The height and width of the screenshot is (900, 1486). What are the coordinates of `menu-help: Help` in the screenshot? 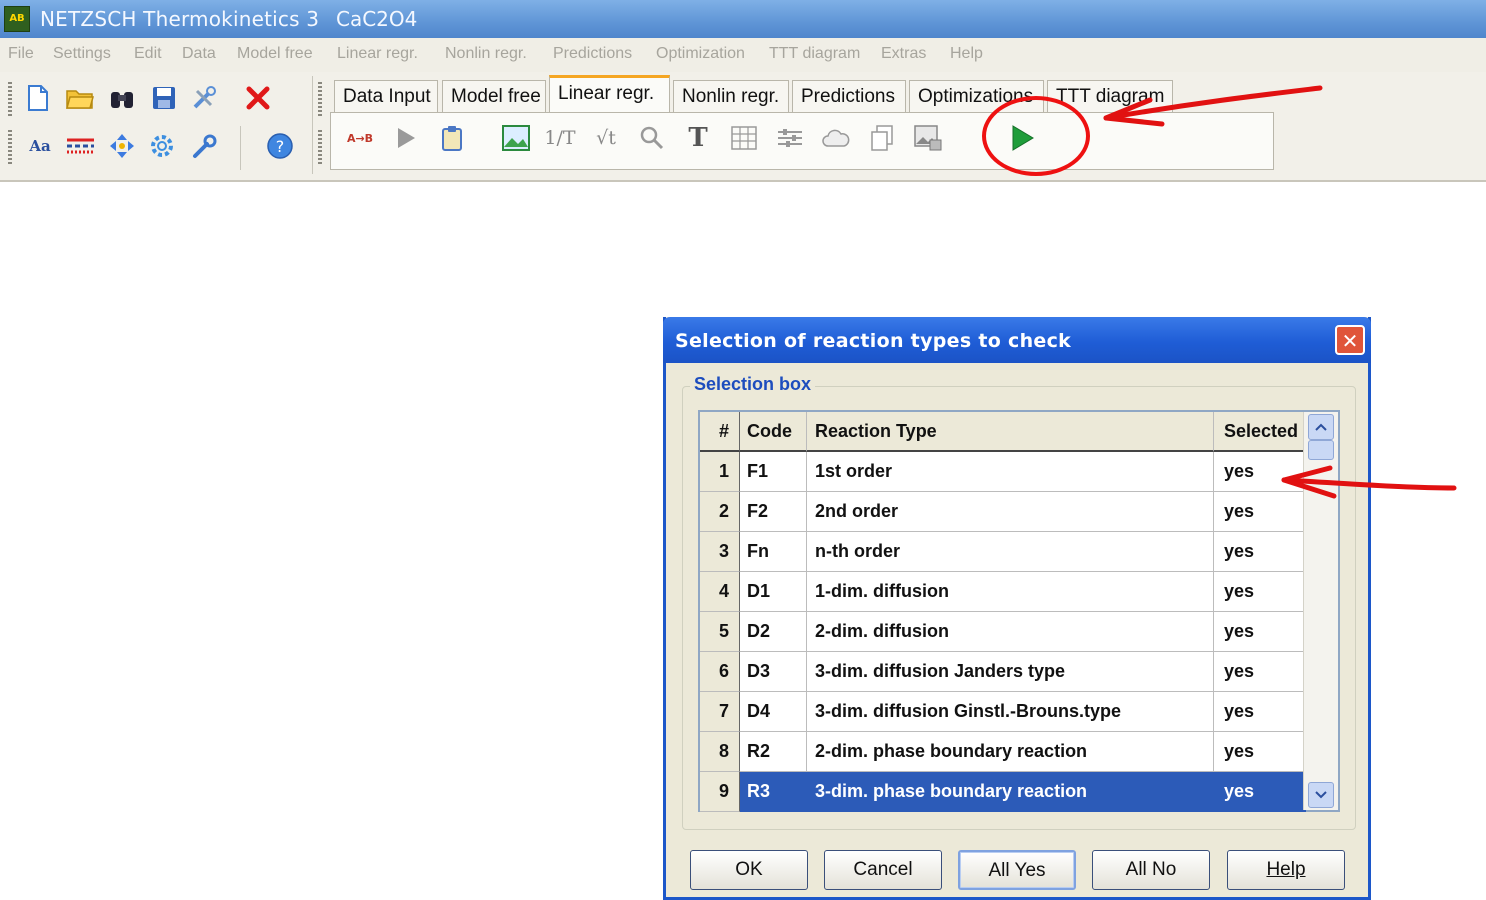 It's located at (966, 54).